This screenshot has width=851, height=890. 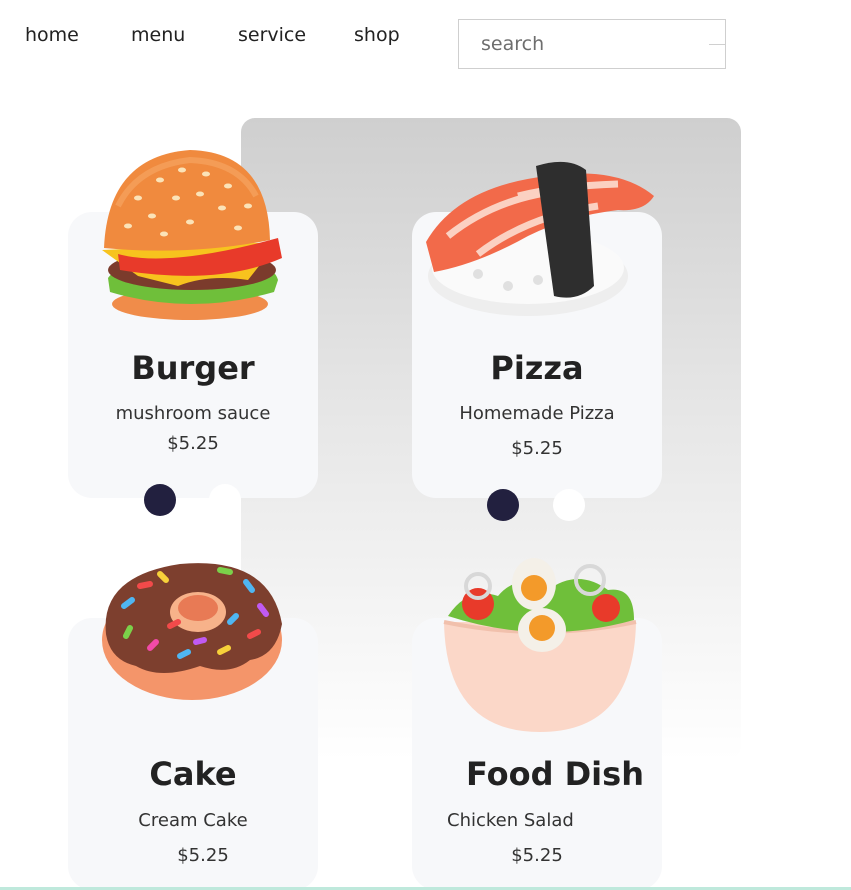 What do you see at coordinates (540, 645) in the screenshot?
I see `salad-bowl-icon` at bounding box center [540, 645].